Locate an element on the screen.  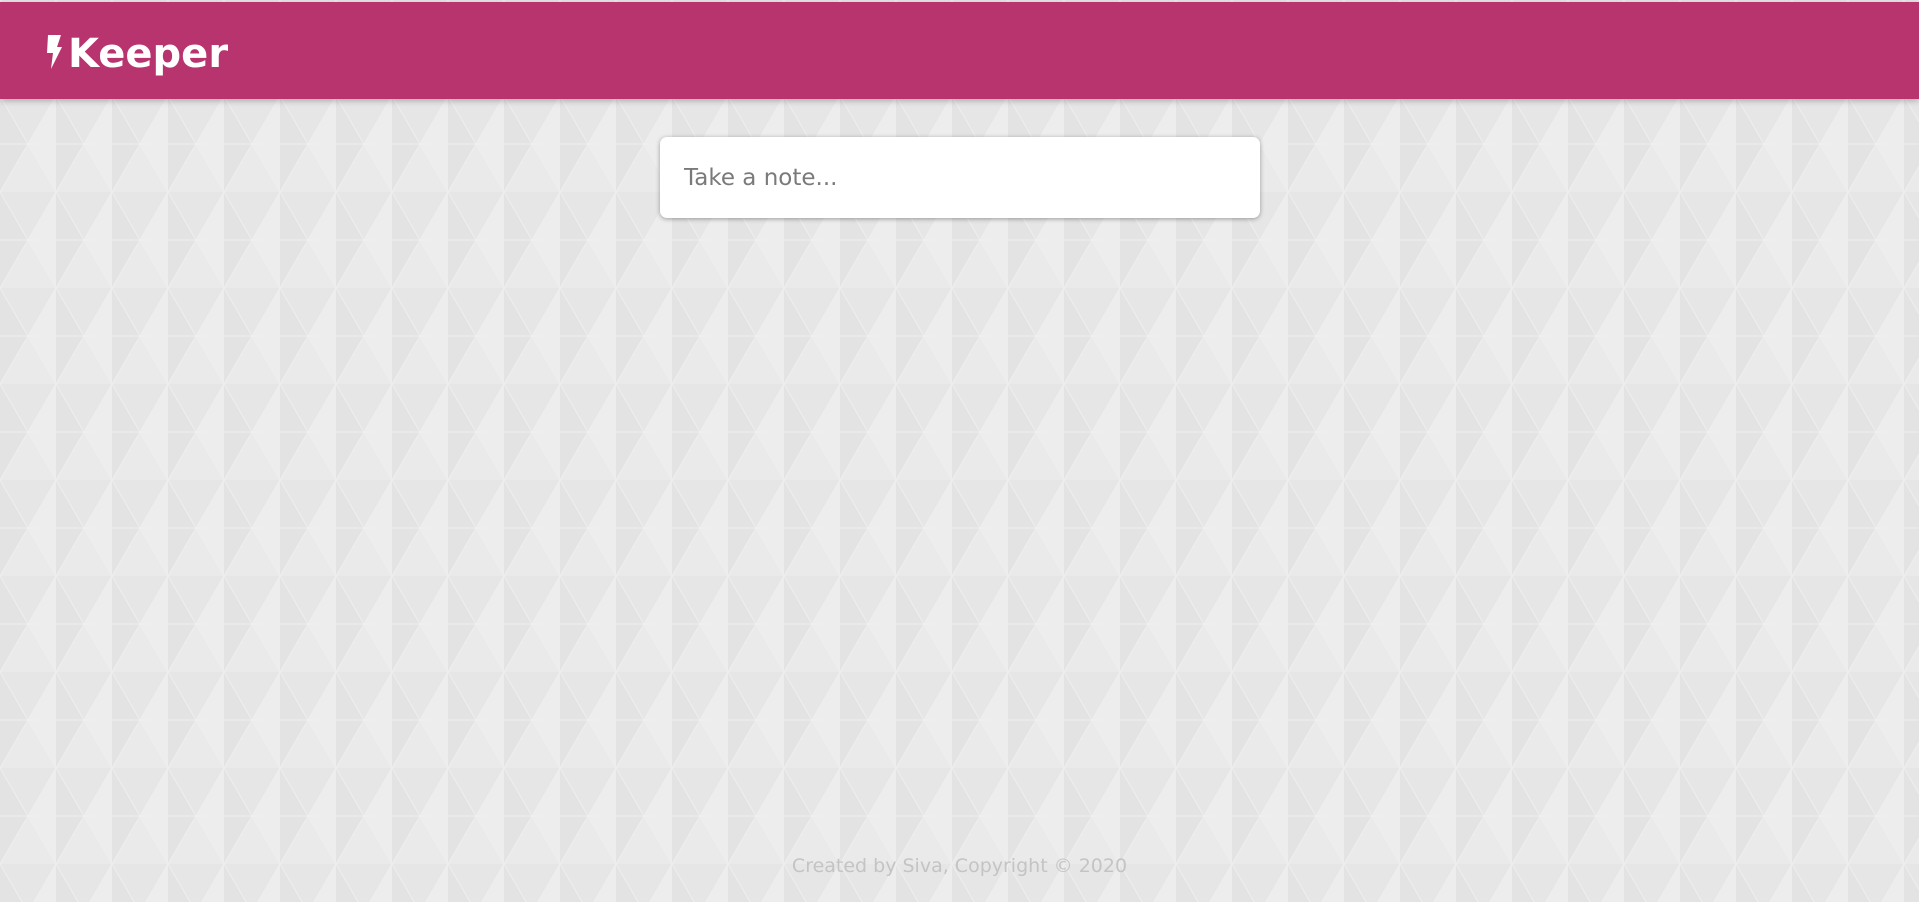
take-note-input is located at coordinates (960, 177).